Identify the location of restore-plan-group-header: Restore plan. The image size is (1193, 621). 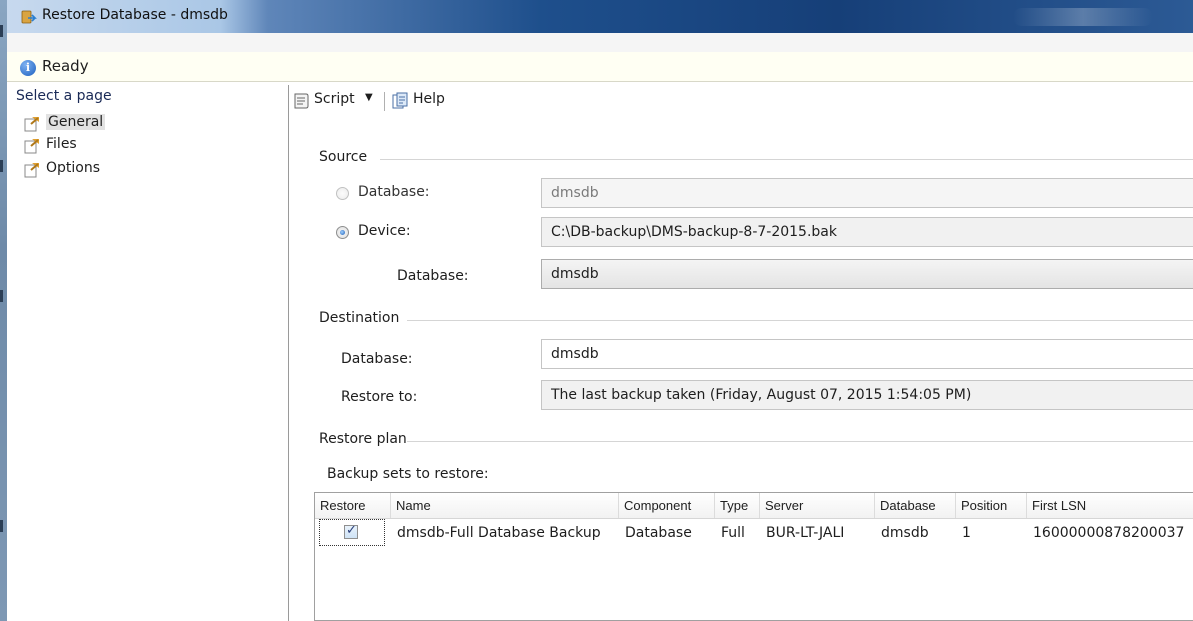
(756, 441).